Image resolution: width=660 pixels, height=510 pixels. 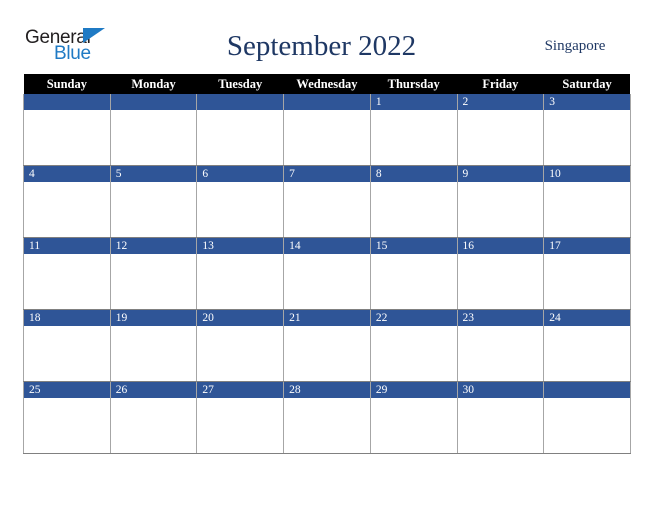 What do you see at coordinates (587, 84) in the screenshot?
I see `weekday-header-saturday: Saturday` at bounding box center [587, 84].